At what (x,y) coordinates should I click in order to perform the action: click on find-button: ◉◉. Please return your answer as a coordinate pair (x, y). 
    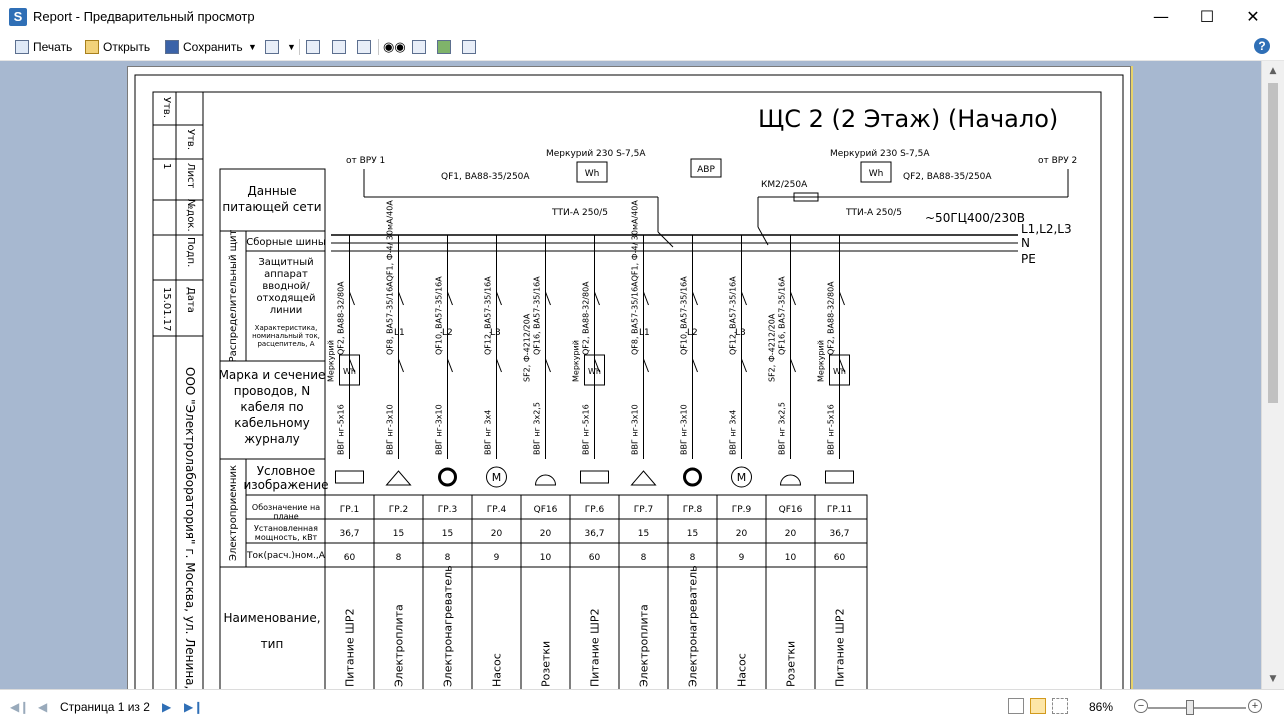
    Looking at the image, I should click on (394, 47).